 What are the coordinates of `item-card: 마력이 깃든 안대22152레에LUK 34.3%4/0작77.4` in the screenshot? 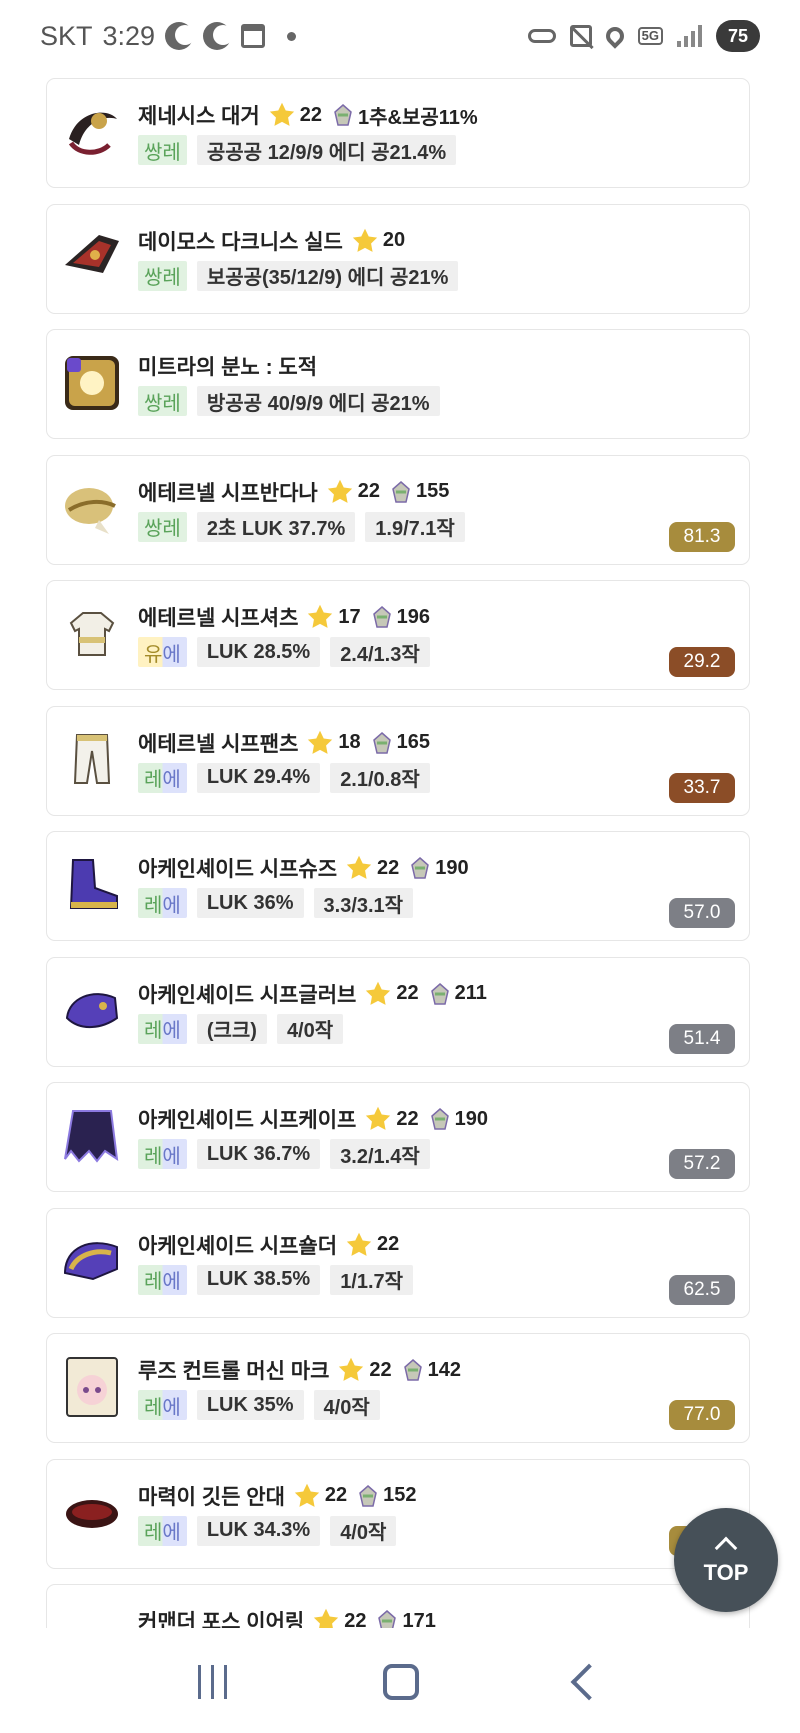 It's located at (398, 1513).